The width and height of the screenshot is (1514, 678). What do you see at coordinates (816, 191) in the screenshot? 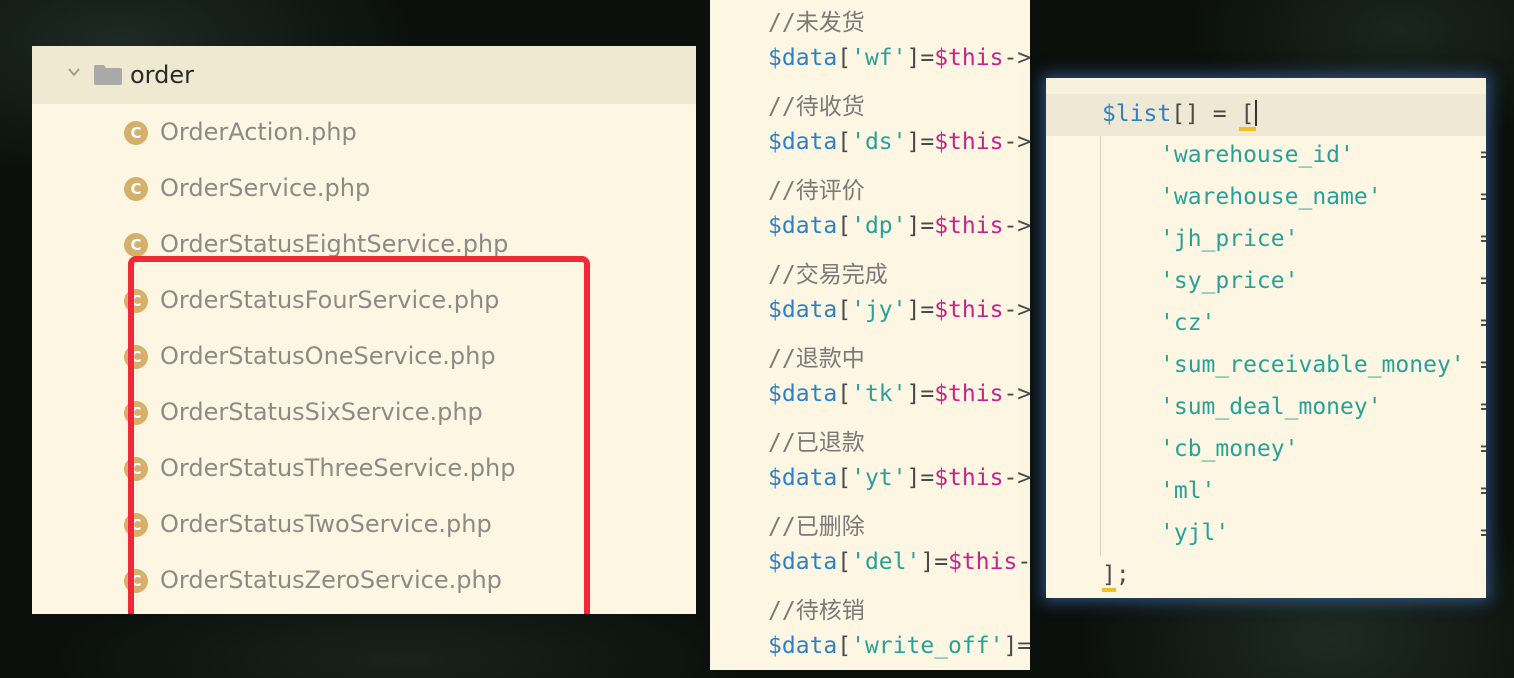
I see `comment-text: //待评价` at bounding box center [816, 191].